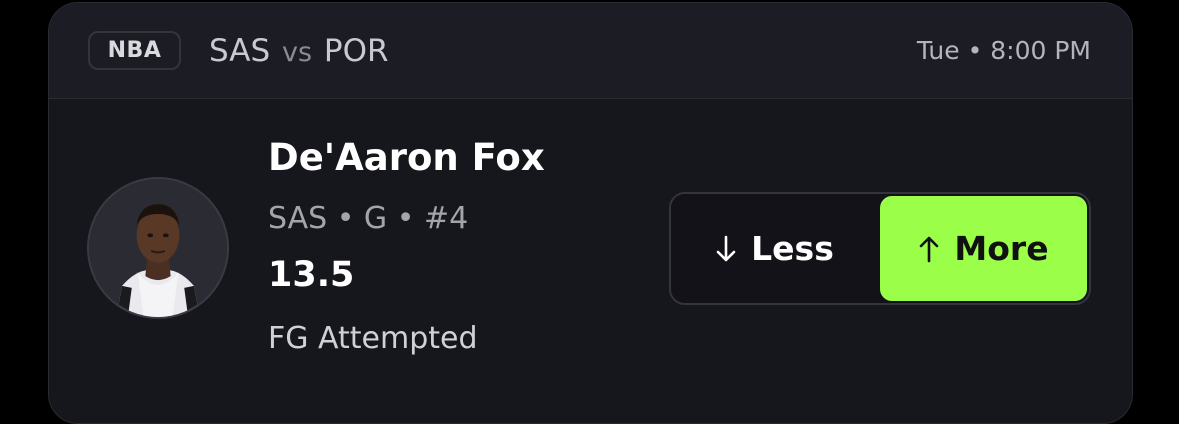  I want to click on matchup: SAS vs POR, so click(299, 51).